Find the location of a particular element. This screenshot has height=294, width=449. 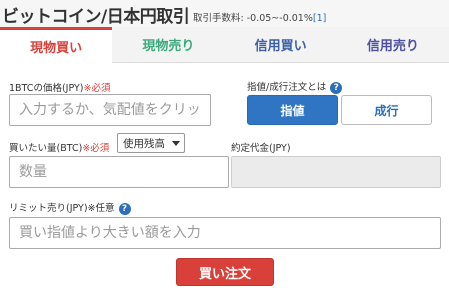

tab-spot-sell: 現物売り is located at coordinates (168, 44).